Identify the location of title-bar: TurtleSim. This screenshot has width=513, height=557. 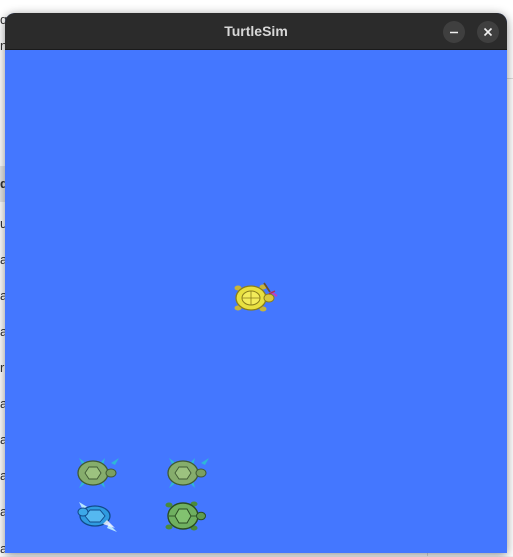
(256, 31).